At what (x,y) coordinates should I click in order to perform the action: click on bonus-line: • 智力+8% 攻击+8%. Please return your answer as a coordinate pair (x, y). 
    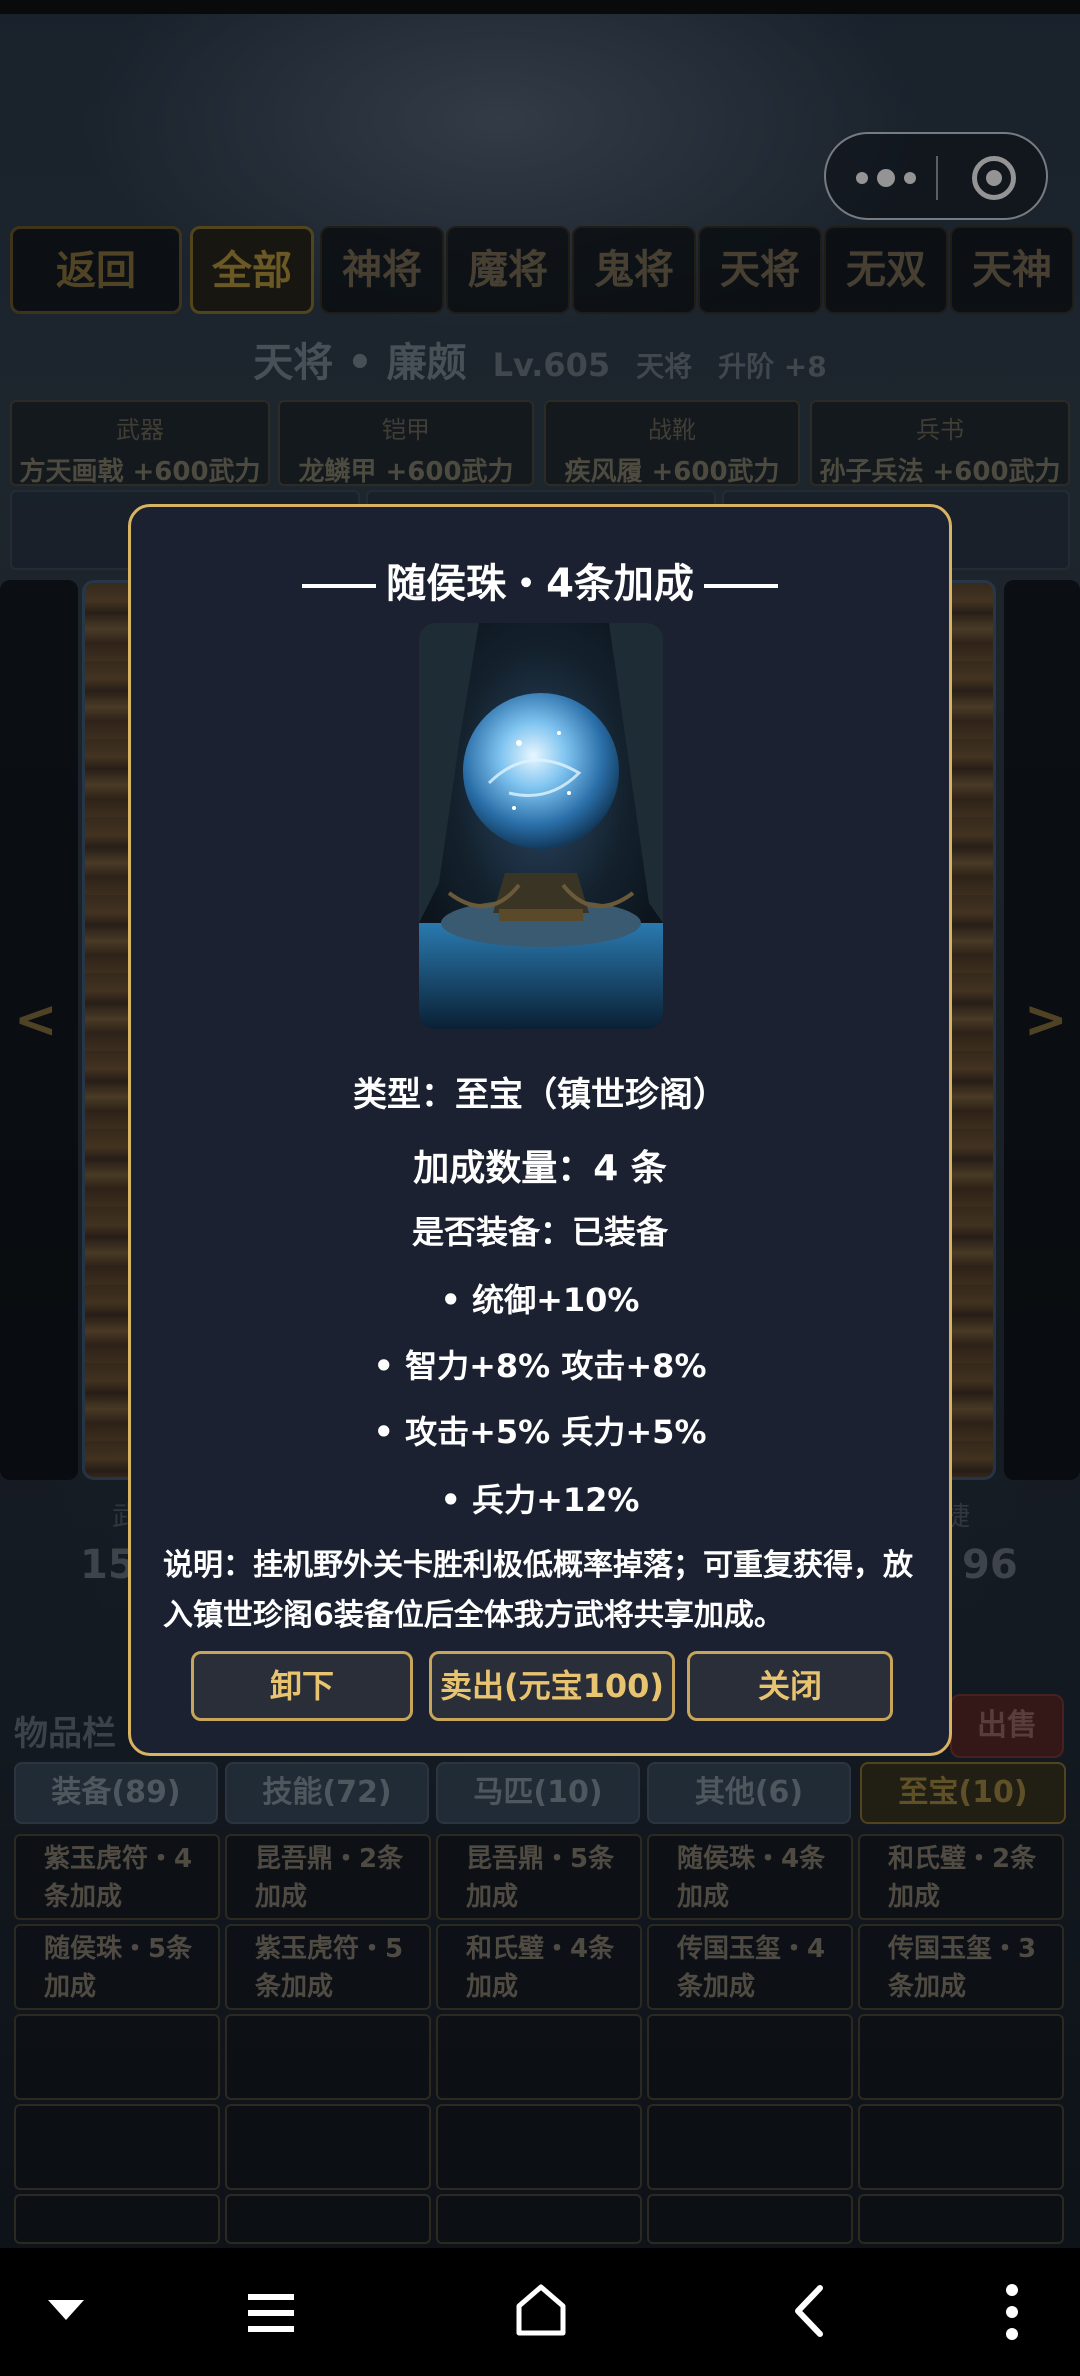
    Looking at the image, I should click on (540, 1366).